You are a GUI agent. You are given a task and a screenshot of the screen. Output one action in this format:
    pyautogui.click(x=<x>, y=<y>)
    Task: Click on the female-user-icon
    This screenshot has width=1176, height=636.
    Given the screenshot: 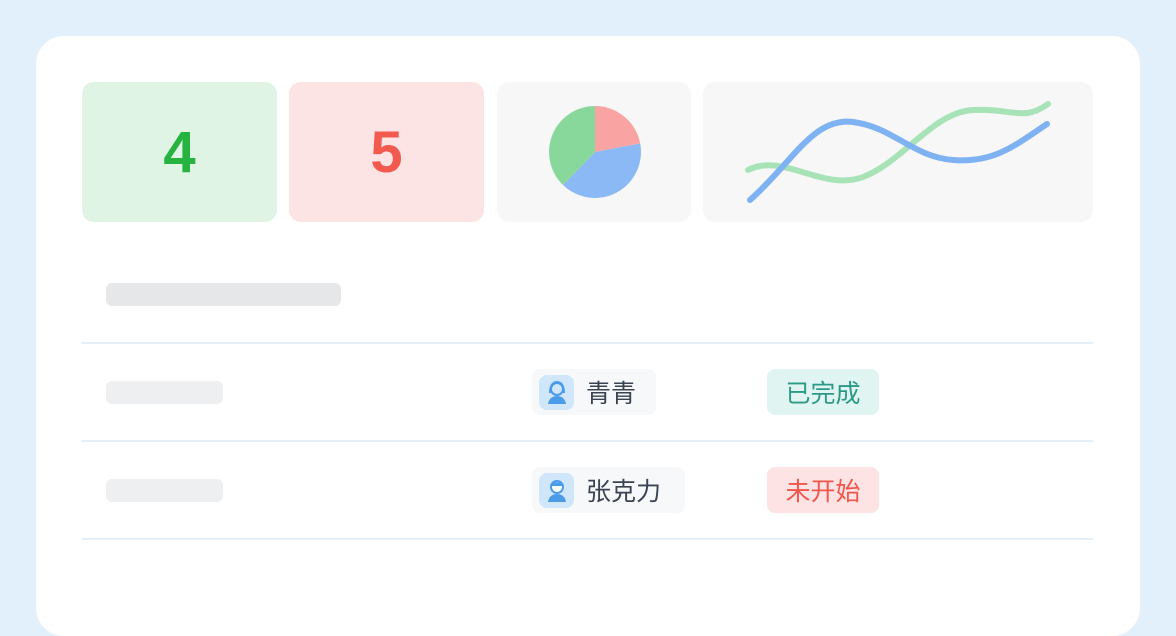 What is the action you would take?
    pyautogui.click(x=556, y=392)
    